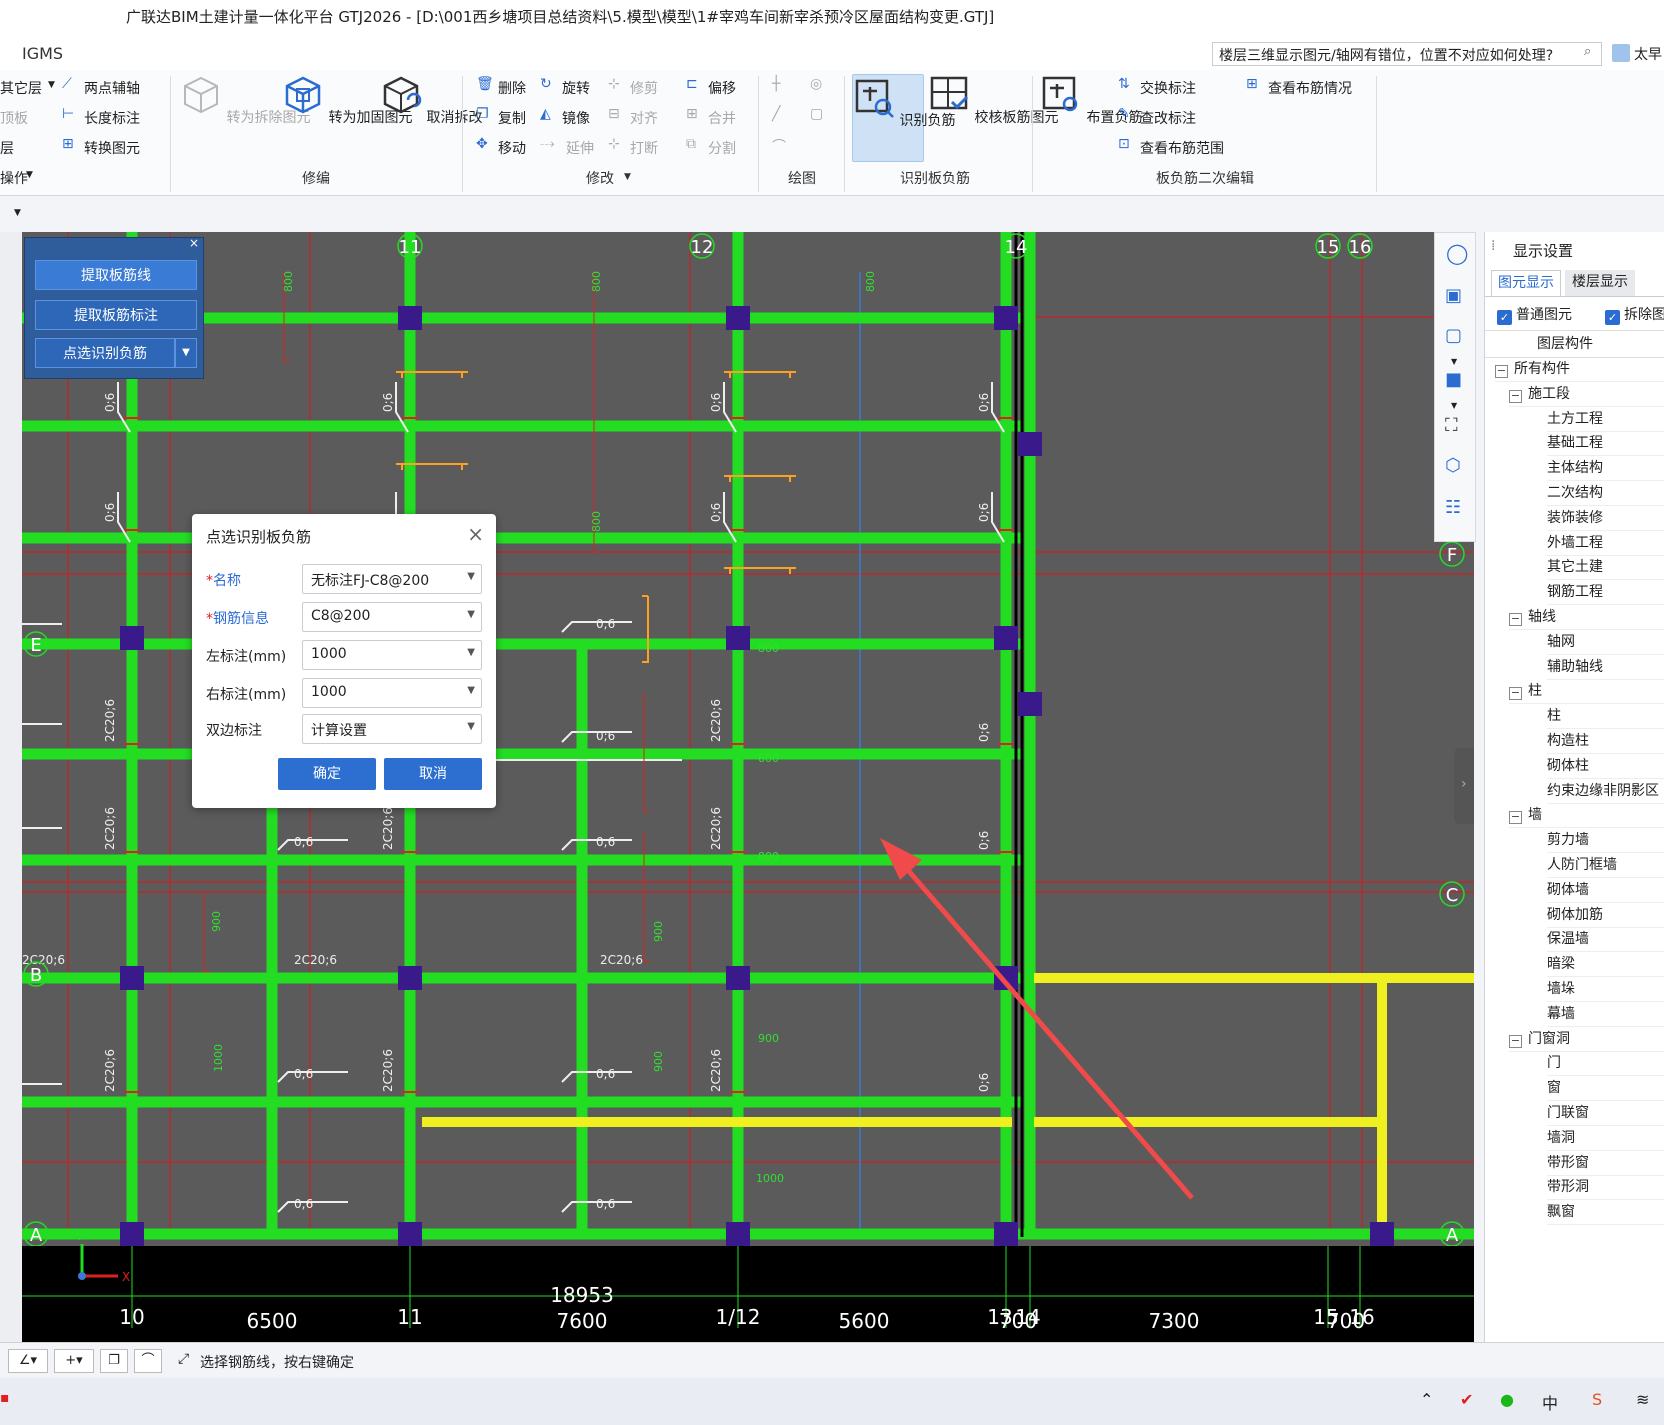  I want to click on ribbon-left-item-3: 操作, so click(14, 178).